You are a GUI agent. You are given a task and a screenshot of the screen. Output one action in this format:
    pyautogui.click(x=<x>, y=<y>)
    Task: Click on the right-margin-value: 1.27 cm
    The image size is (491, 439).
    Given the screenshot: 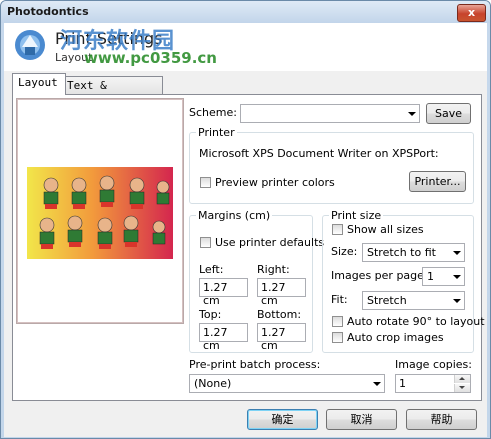 What is the action you would take?
    pyautogui.click(x=273, y=294)
    